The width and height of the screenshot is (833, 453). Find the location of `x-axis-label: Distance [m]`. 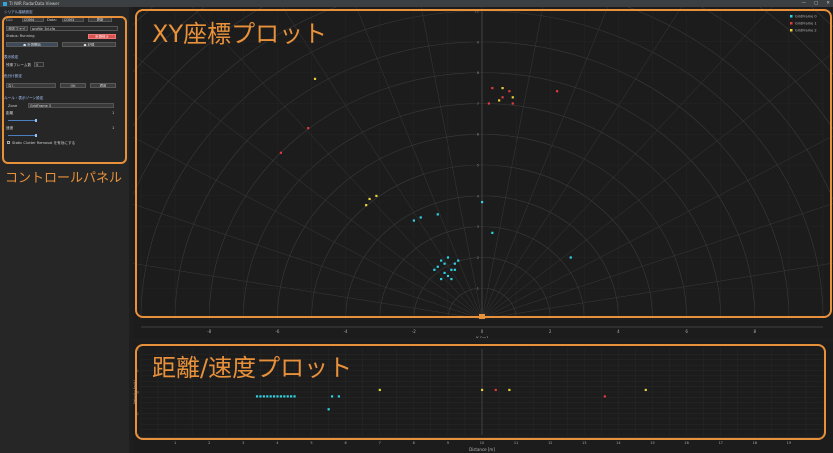

x-axis-label: Distance [m] is located at coordinates (482, 449).